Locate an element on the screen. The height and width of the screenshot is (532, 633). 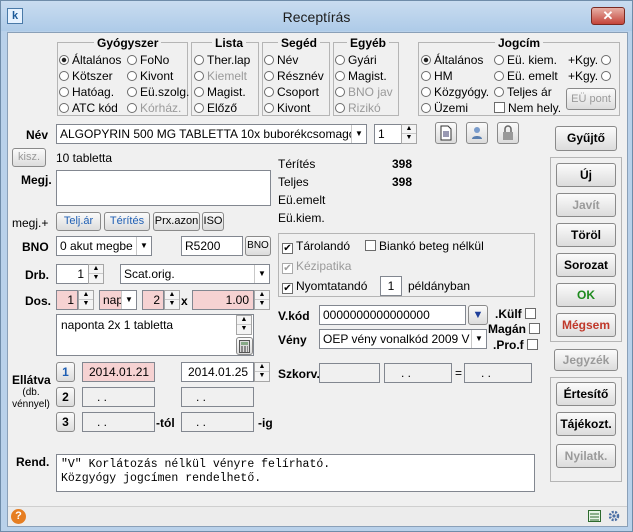
sorozat-button: Sorozat is located at coordinates (586, 265).